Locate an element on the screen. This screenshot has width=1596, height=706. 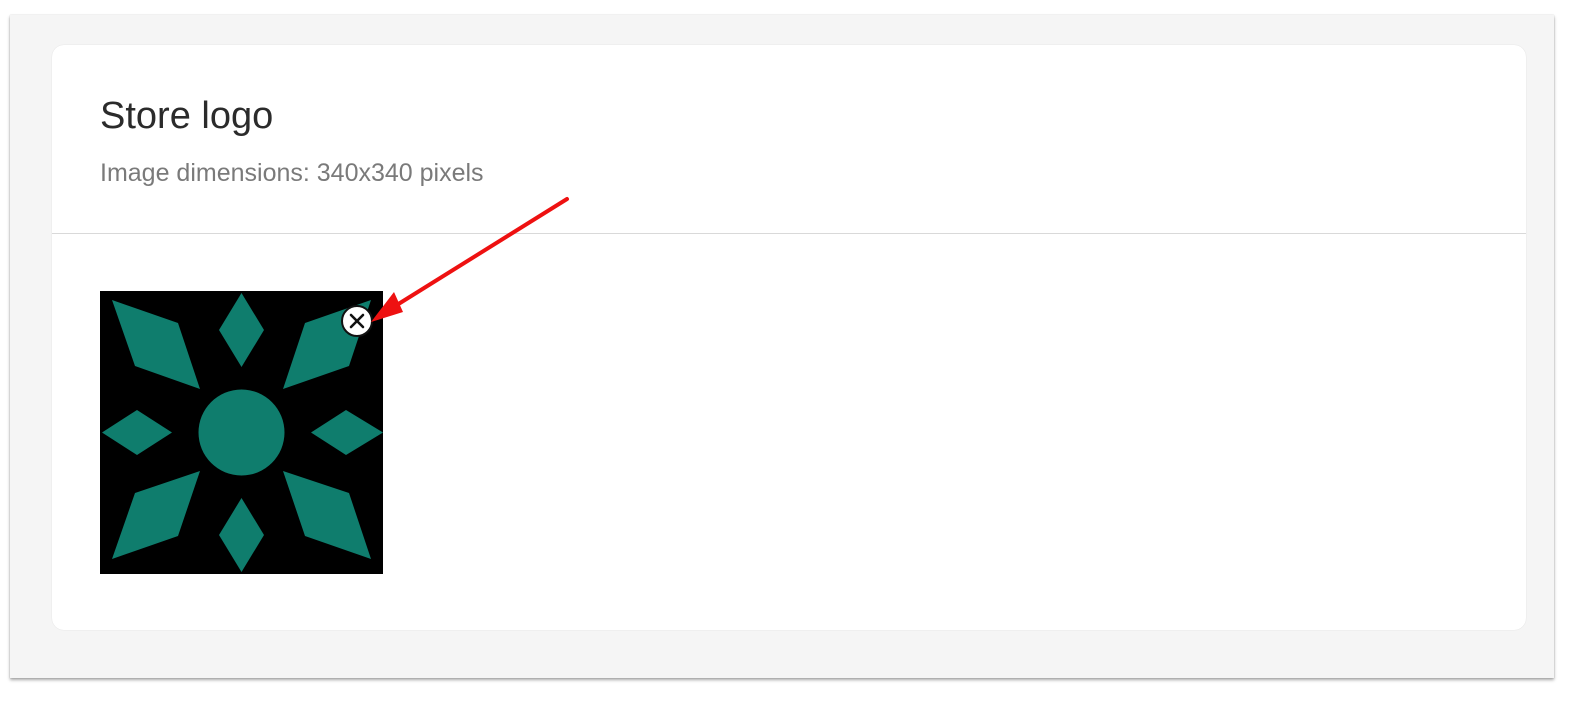
logo-preview is located at coordinates (241, 432).